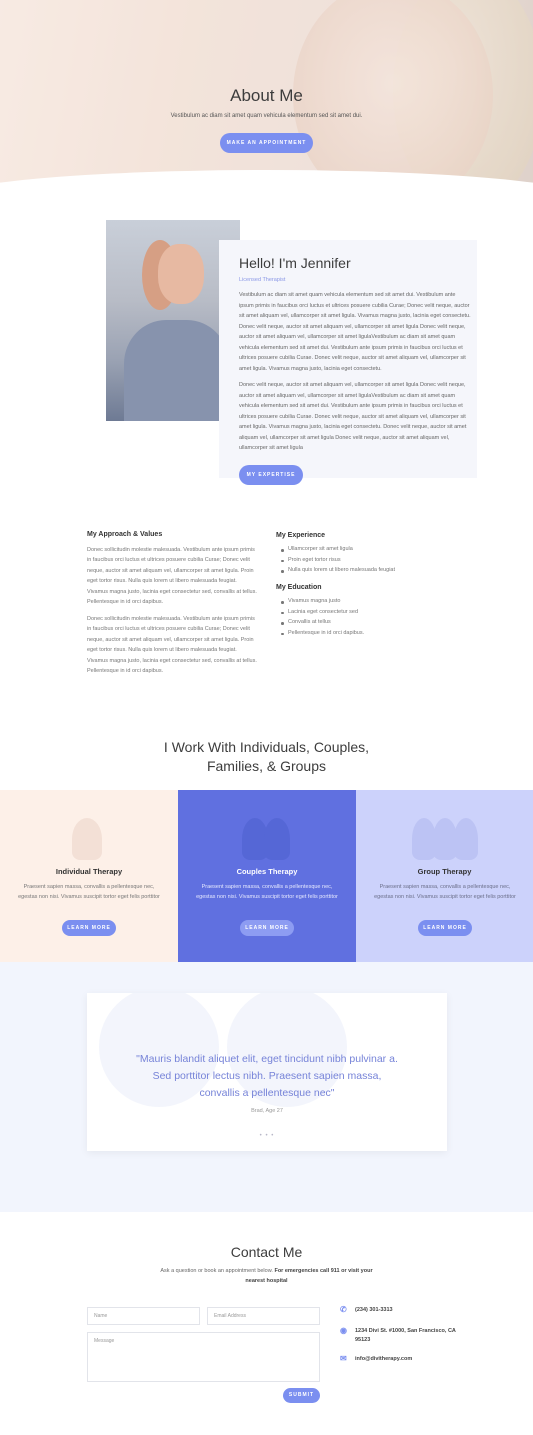 The image size is (533, 1435). Describe the element at coordinates (320, 624) in the screenshot. I see `list-item: Convallis at tellus` at that location.